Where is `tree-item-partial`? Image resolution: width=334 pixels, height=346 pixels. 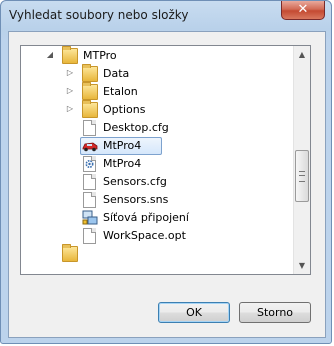
tree-item-partial is located at coordinates (158, 253).